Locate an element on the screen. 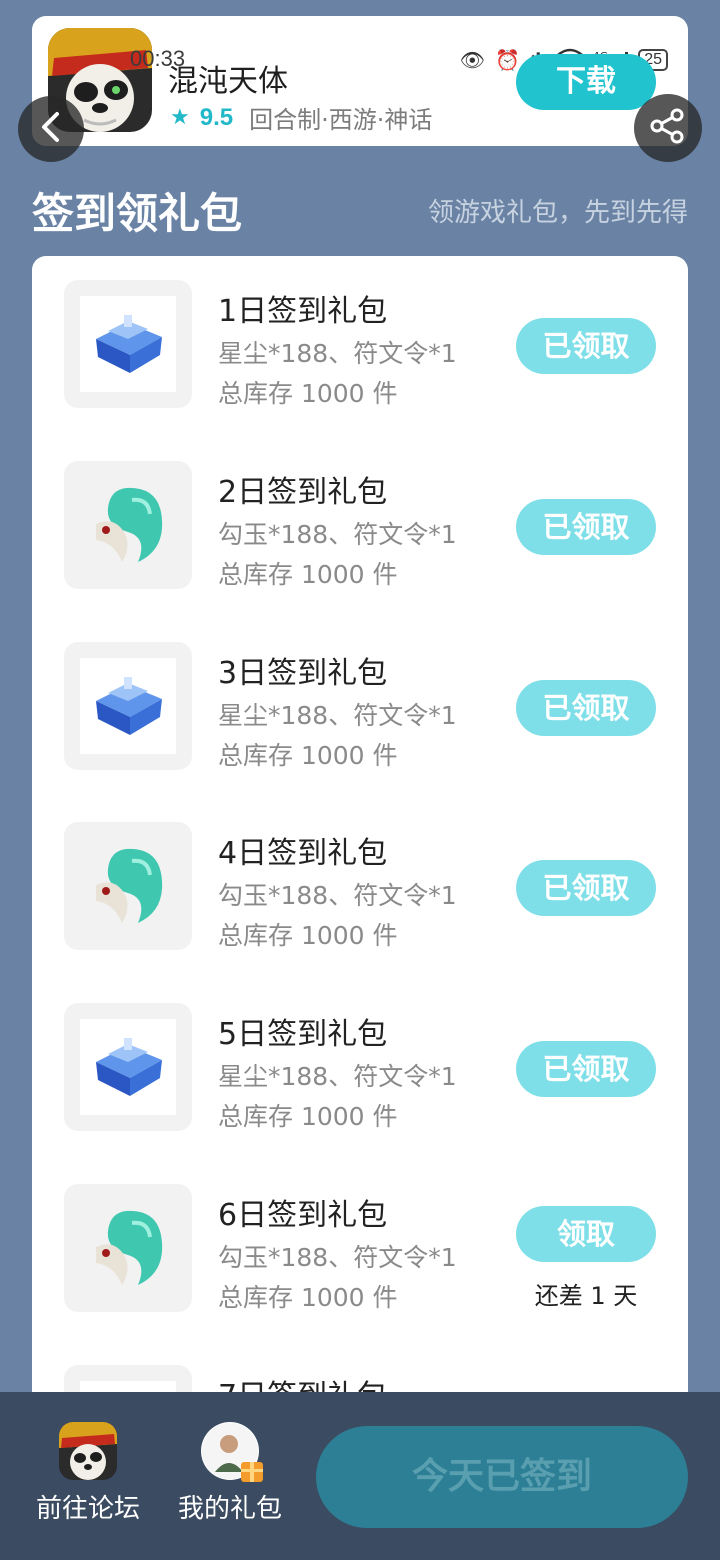  game-meta: ★ 9.5 回合制·西游·神话 is located at coordinates (301, 117).